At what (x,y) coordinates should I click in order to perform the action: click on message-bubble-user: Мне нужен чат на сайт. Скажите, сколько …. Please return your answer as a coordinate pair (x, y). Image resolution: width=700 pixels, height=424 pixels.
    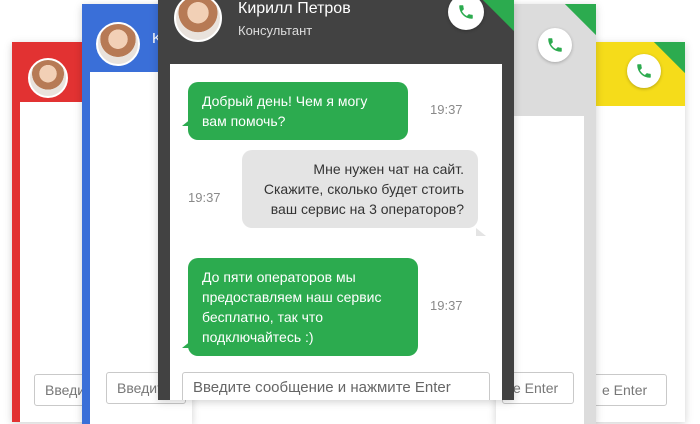
    Looking at the image, I should click on (360, 189).